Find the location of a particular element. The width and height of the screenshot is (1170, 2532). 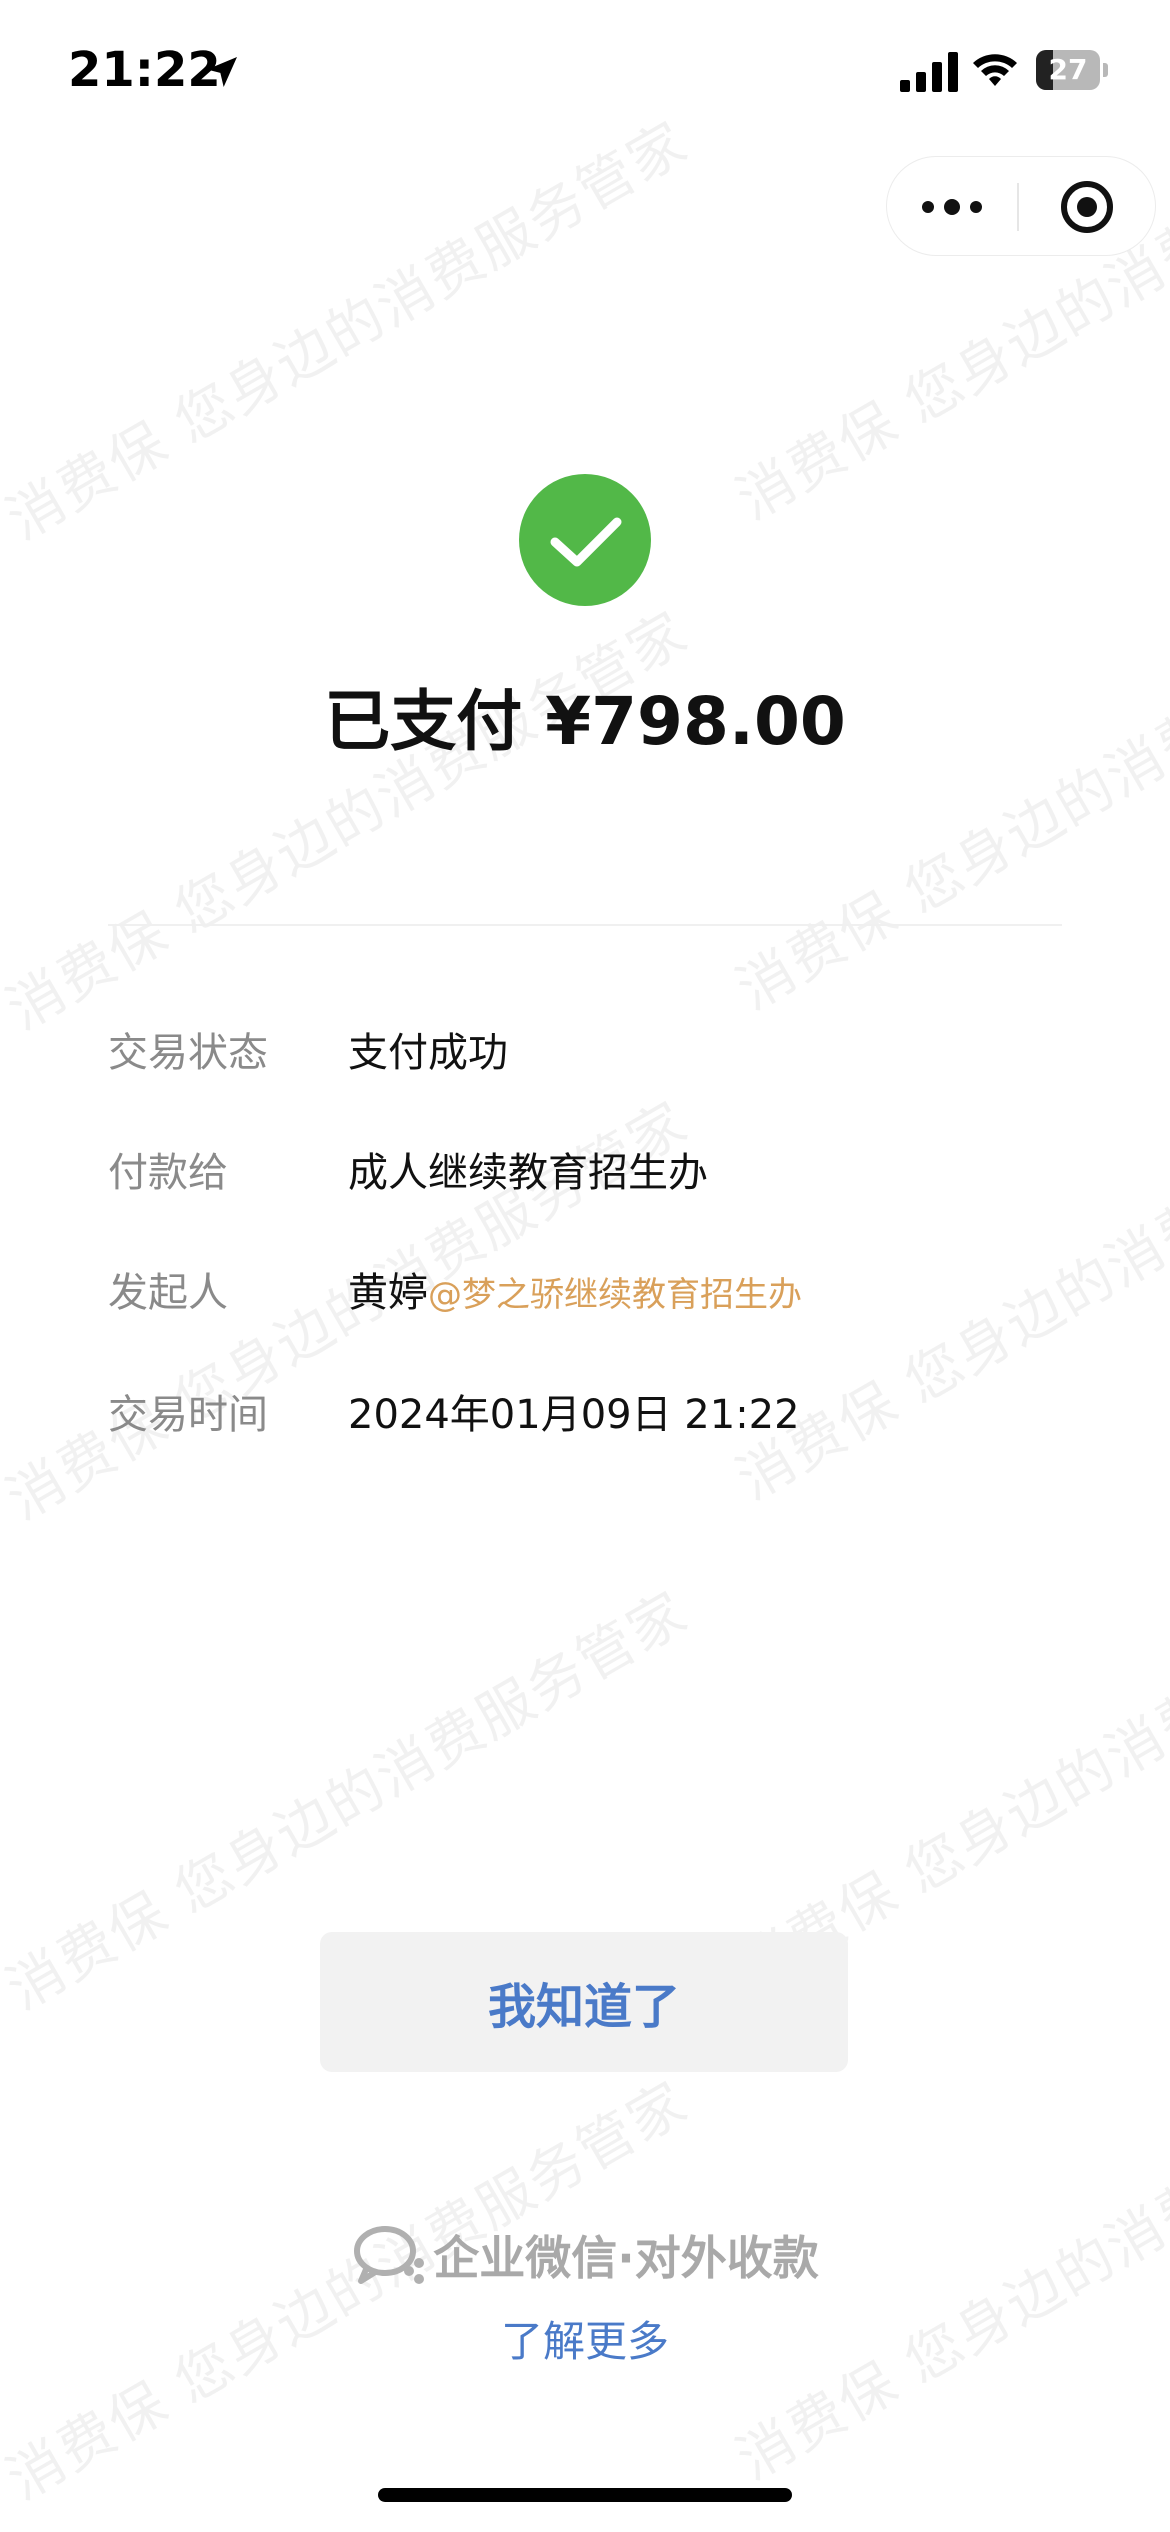

detail-row-time: 交易时间 2024年01月09日 21:22 is located at coordinates (588, 1412).